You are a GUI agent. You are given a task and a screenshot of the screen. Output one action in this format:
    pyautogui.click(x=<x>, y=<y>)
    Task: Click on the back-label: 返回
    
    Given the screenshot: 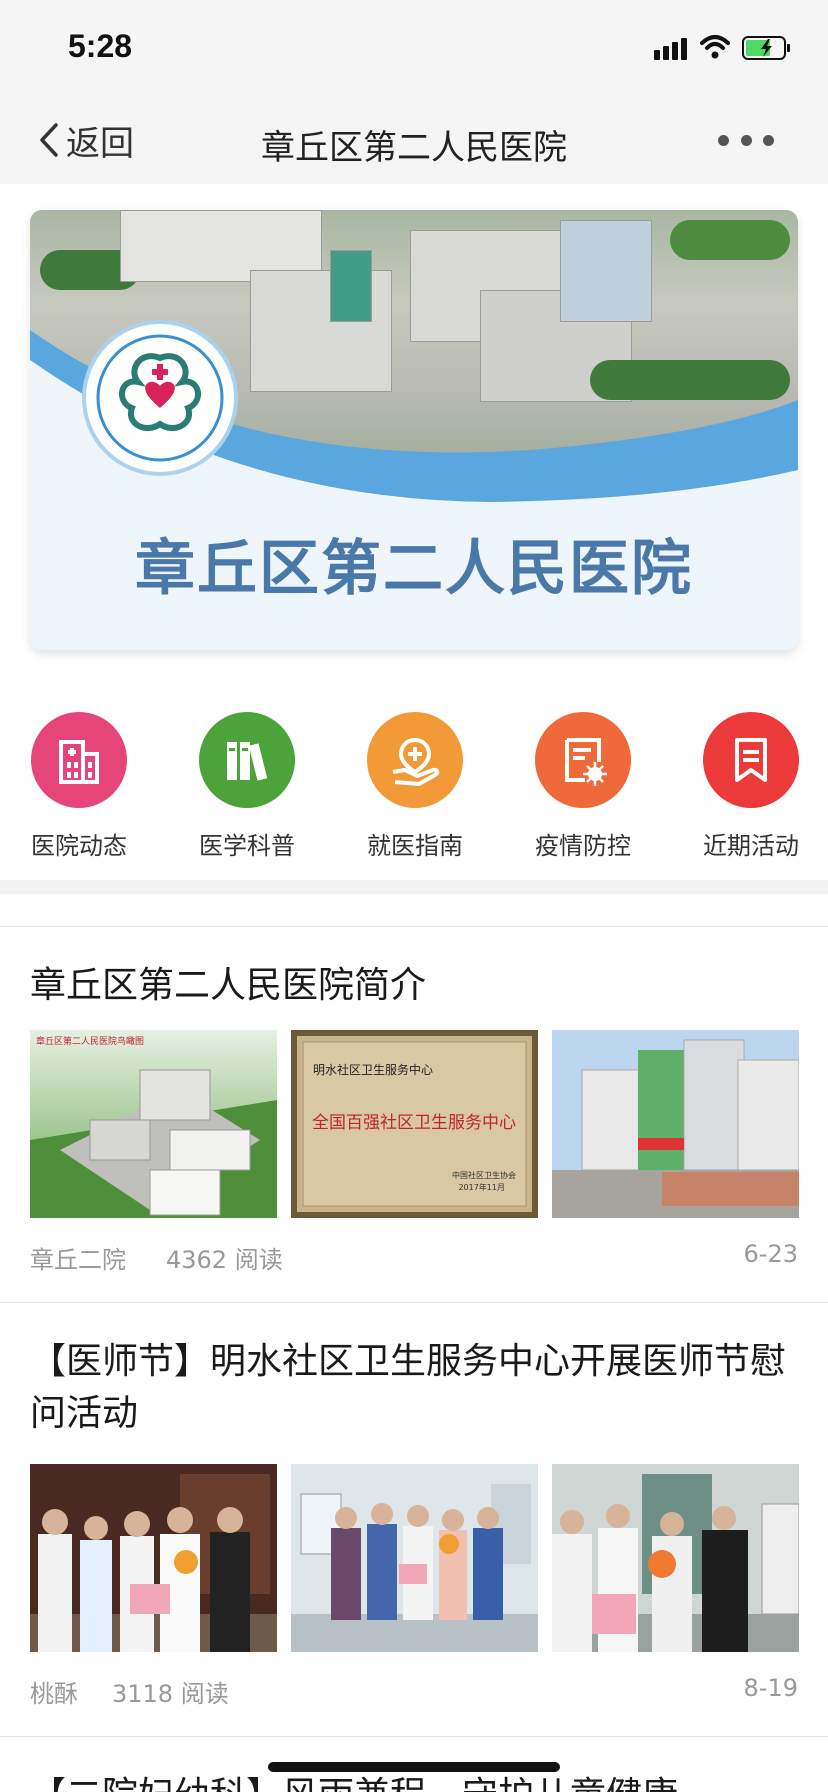 What is the action you would take?
    pyautogui.click(x=100, y=143)
    